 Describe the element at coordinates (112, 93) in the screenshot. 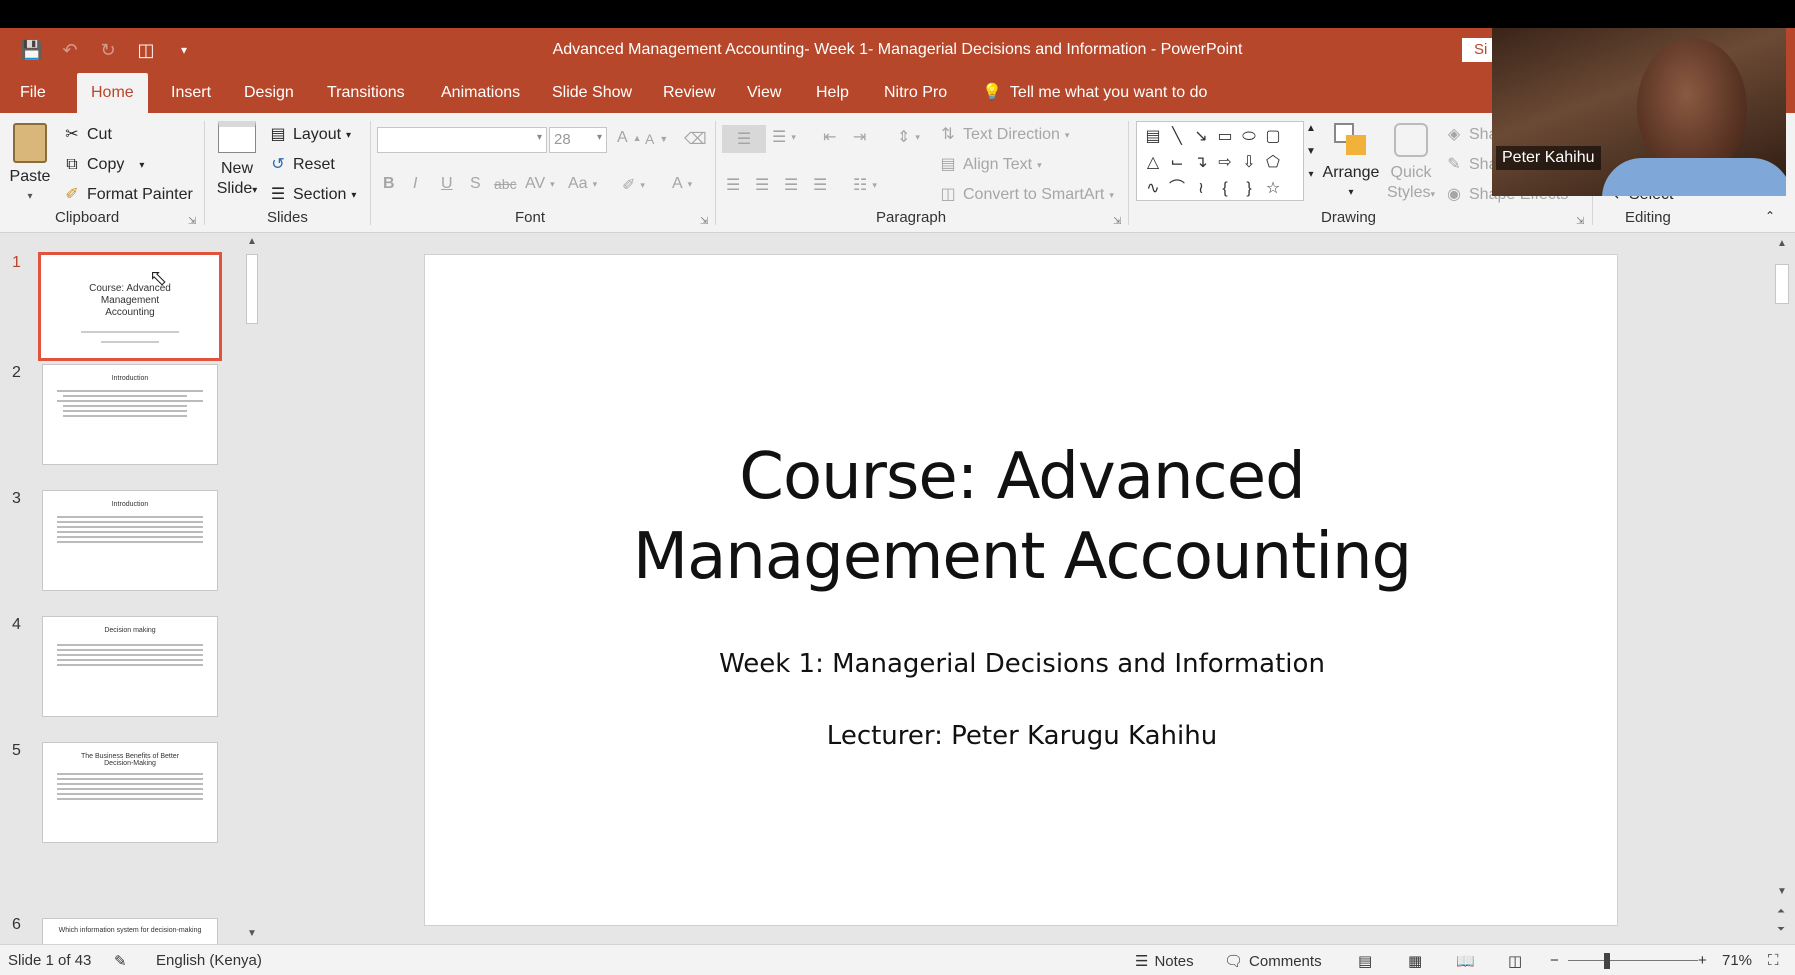

I see `tab-home: Home` at that location.